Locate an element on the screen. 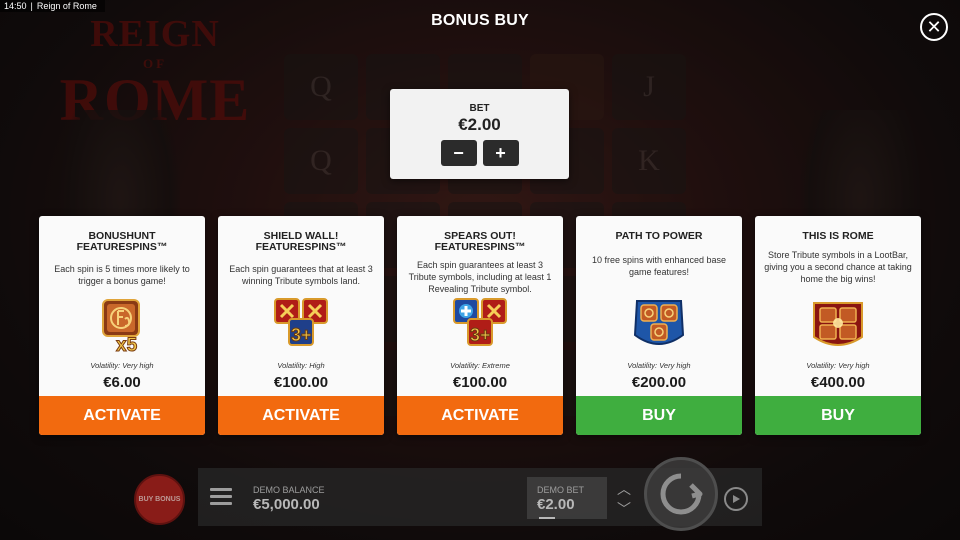 The height and width of the screenshot is (540, 960). card-price: €6.00 is located at coordinates (122, 382).